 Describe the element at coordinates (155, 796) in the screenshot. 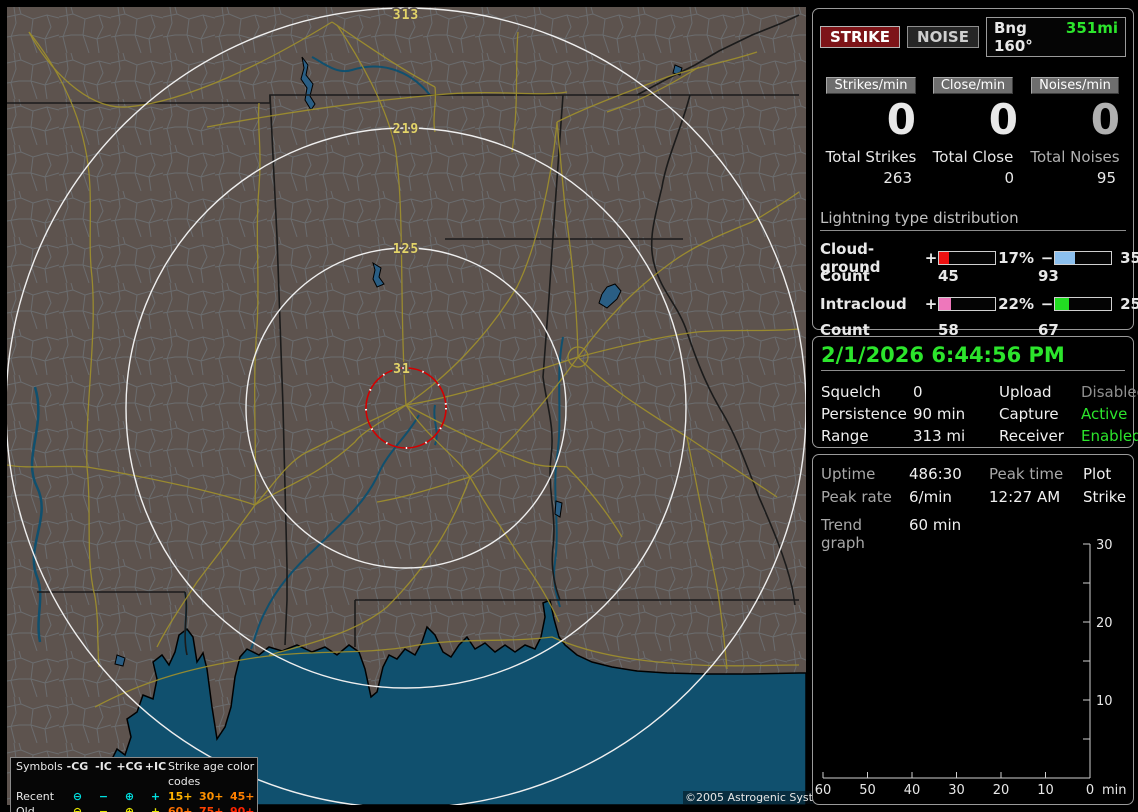

I see `pos-ic-recent-icon: +` at that location.